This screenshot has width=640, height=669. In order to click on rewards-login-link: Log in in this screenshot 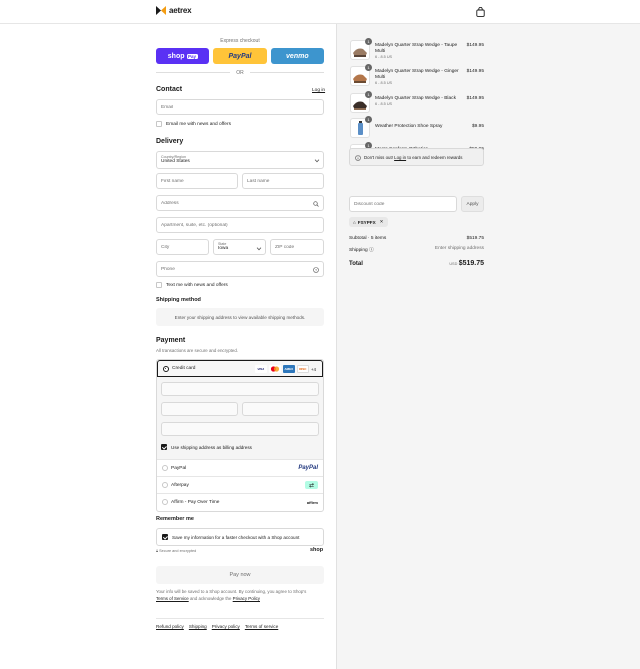, I will do `click(400, 157)`.